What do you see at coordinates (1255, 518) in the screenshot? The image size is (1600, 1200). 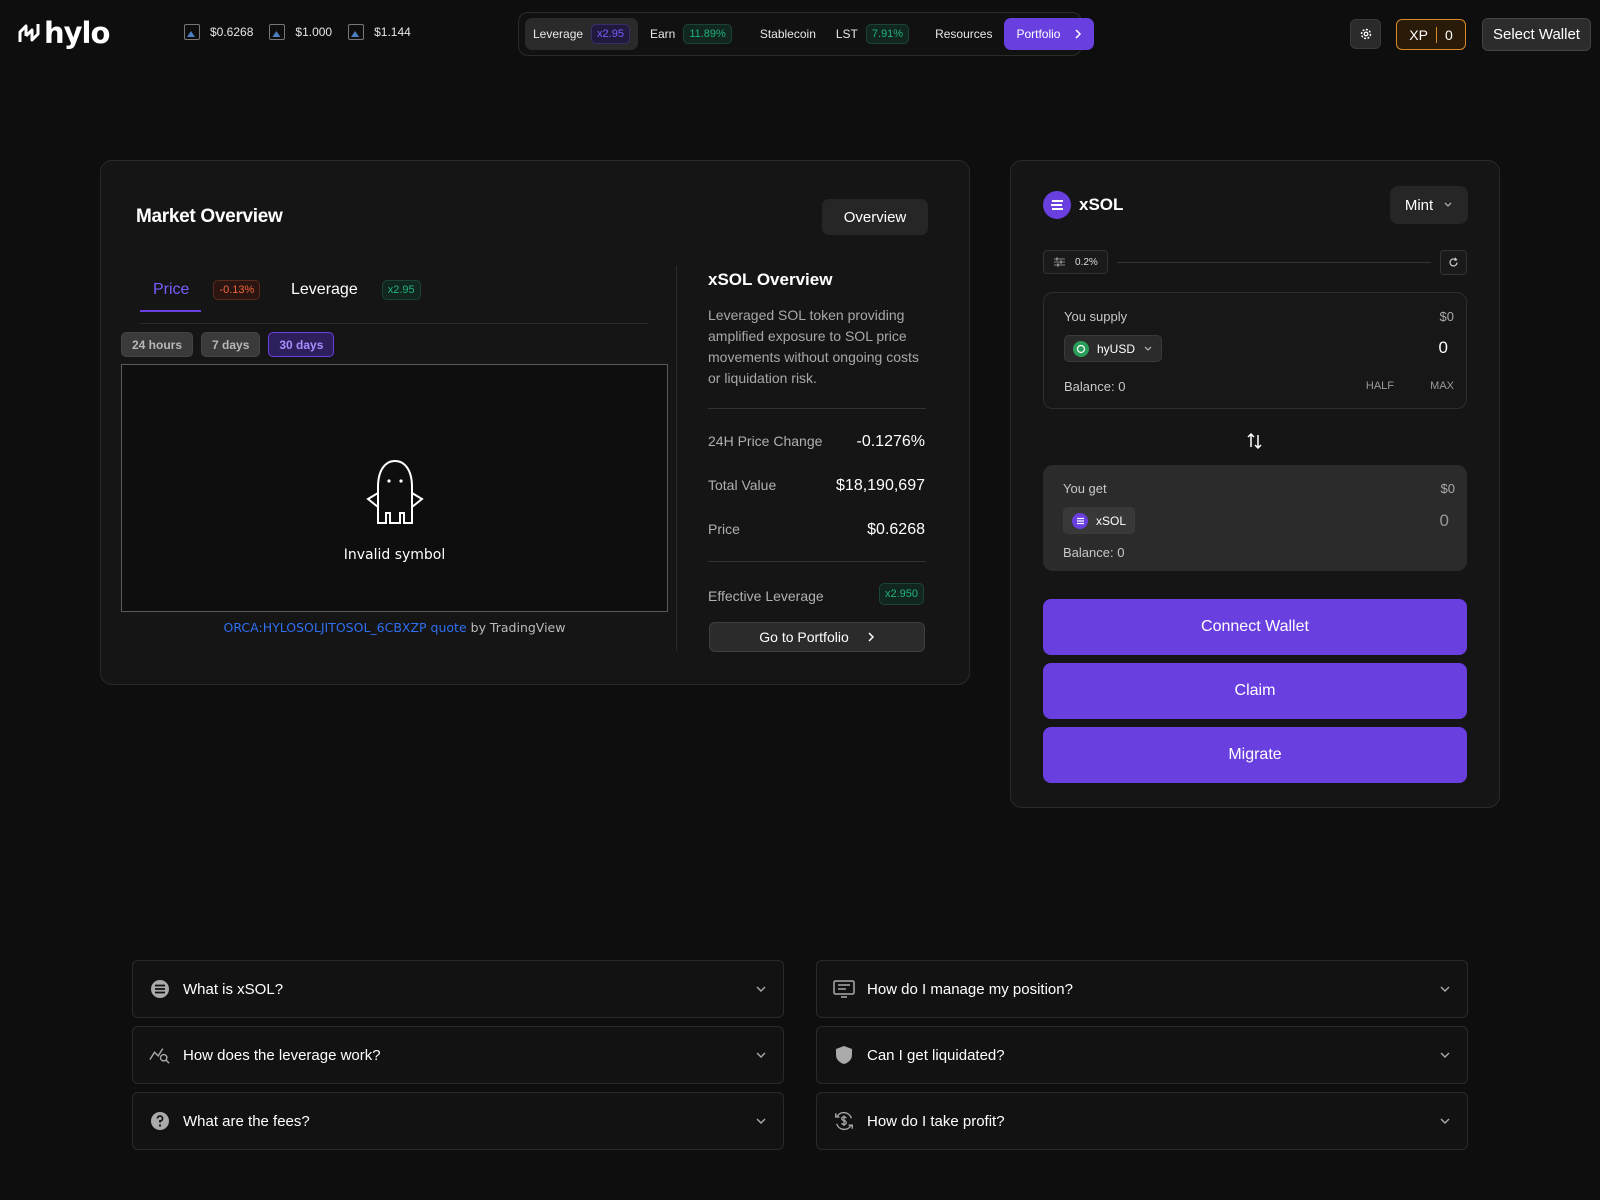 I see `receive-panel: You get $0 xSOL 0 Balance: 0` at bounding box center [1255, 518].